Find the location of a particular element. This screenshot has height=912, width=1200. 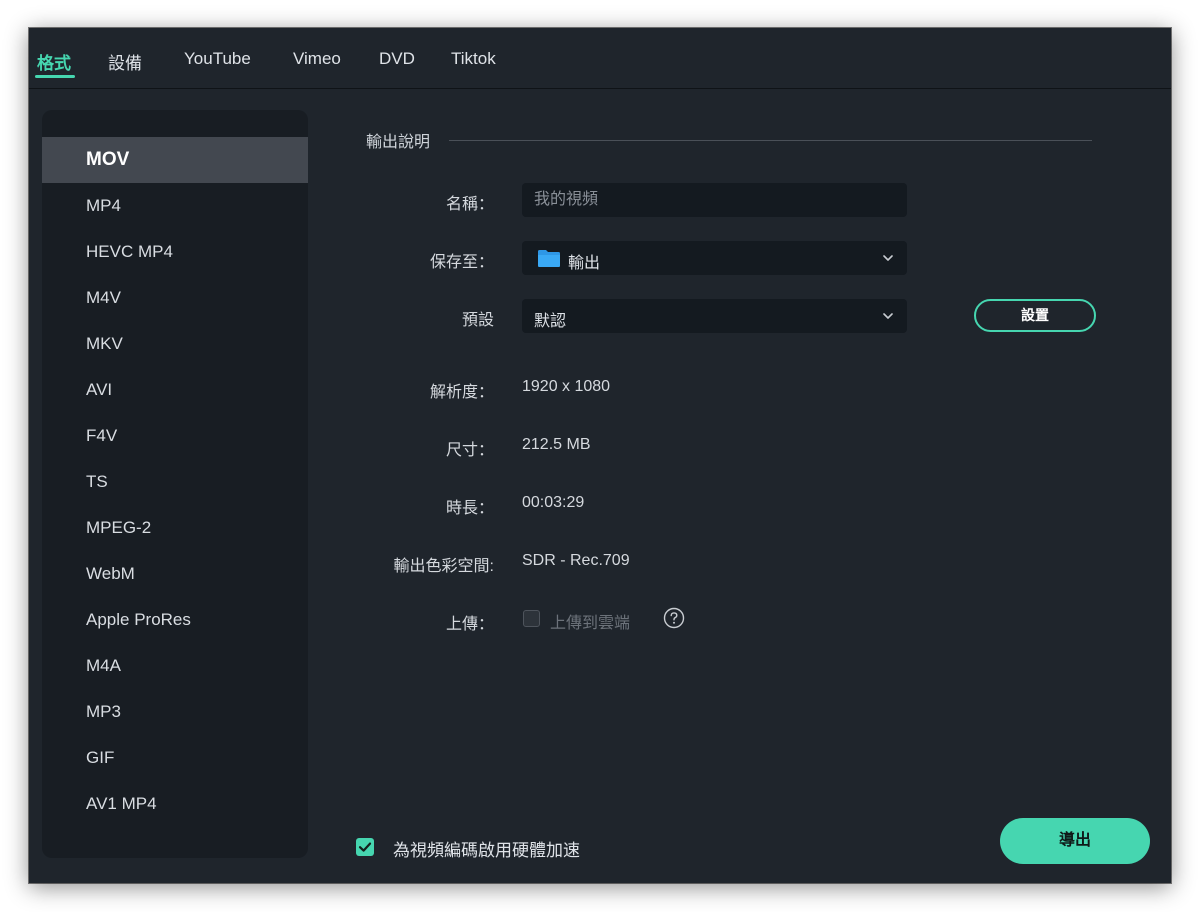

save-to-value: 輸出 is located at coordinates (584, 263).